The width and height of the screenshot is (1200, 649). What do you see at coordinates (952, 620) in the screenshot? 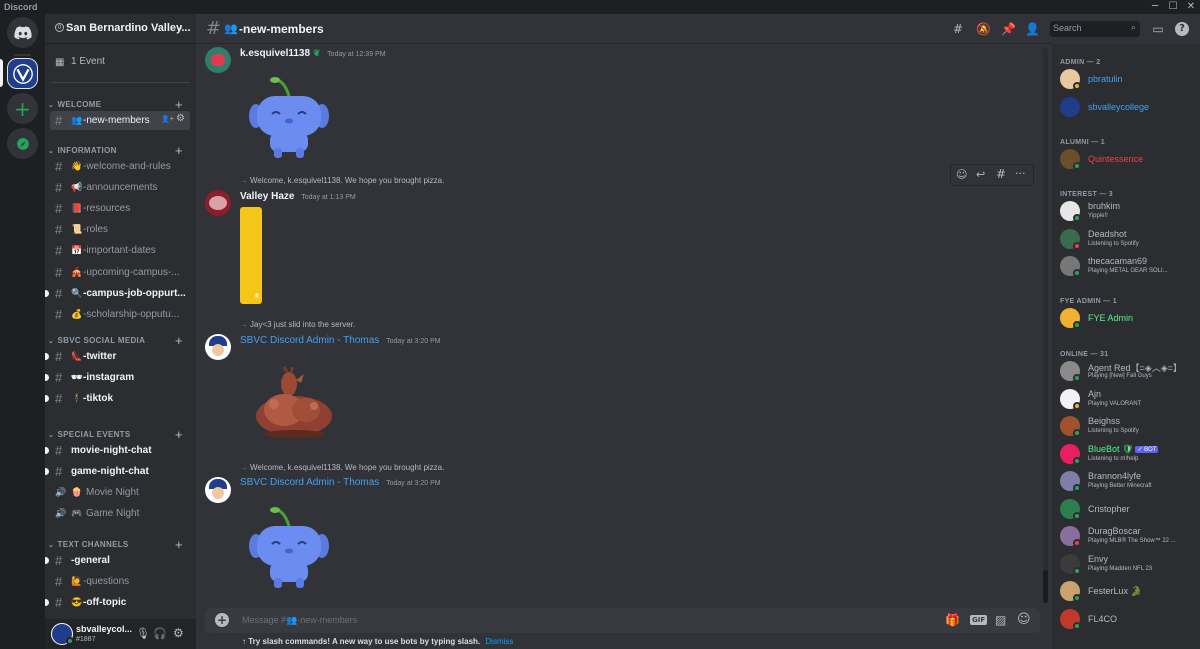
I see `gift-icon: 🎁` at bounding box center [952, 620].